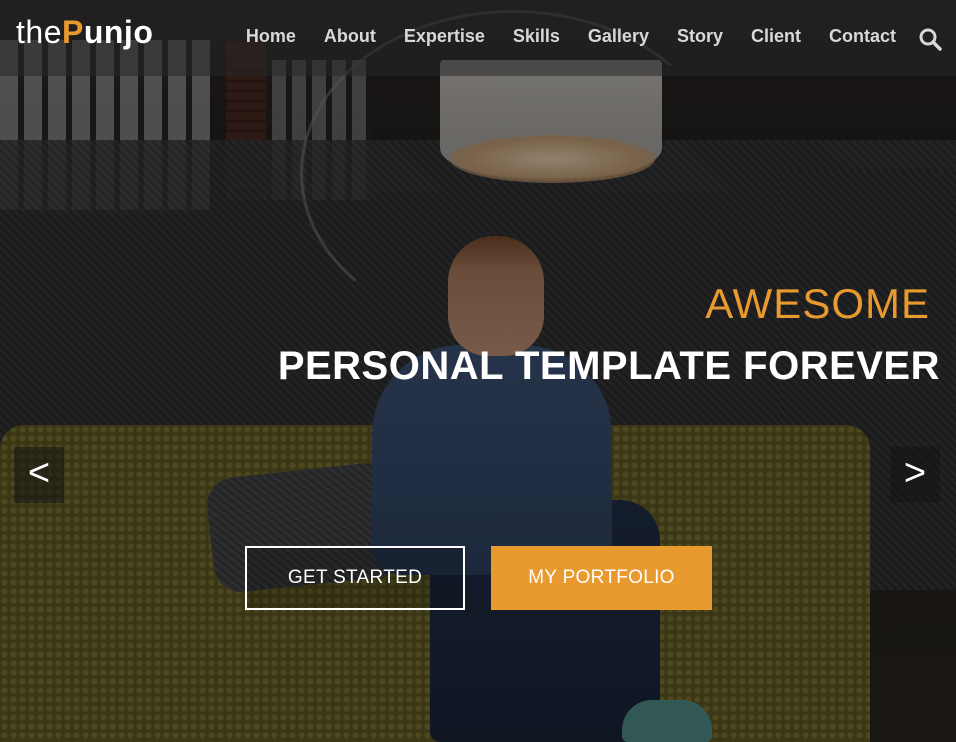  What do you see at coordinates (776, 36) in the screenshot?
I see `nav-item-client: Client` at bounding box center [776, 36].